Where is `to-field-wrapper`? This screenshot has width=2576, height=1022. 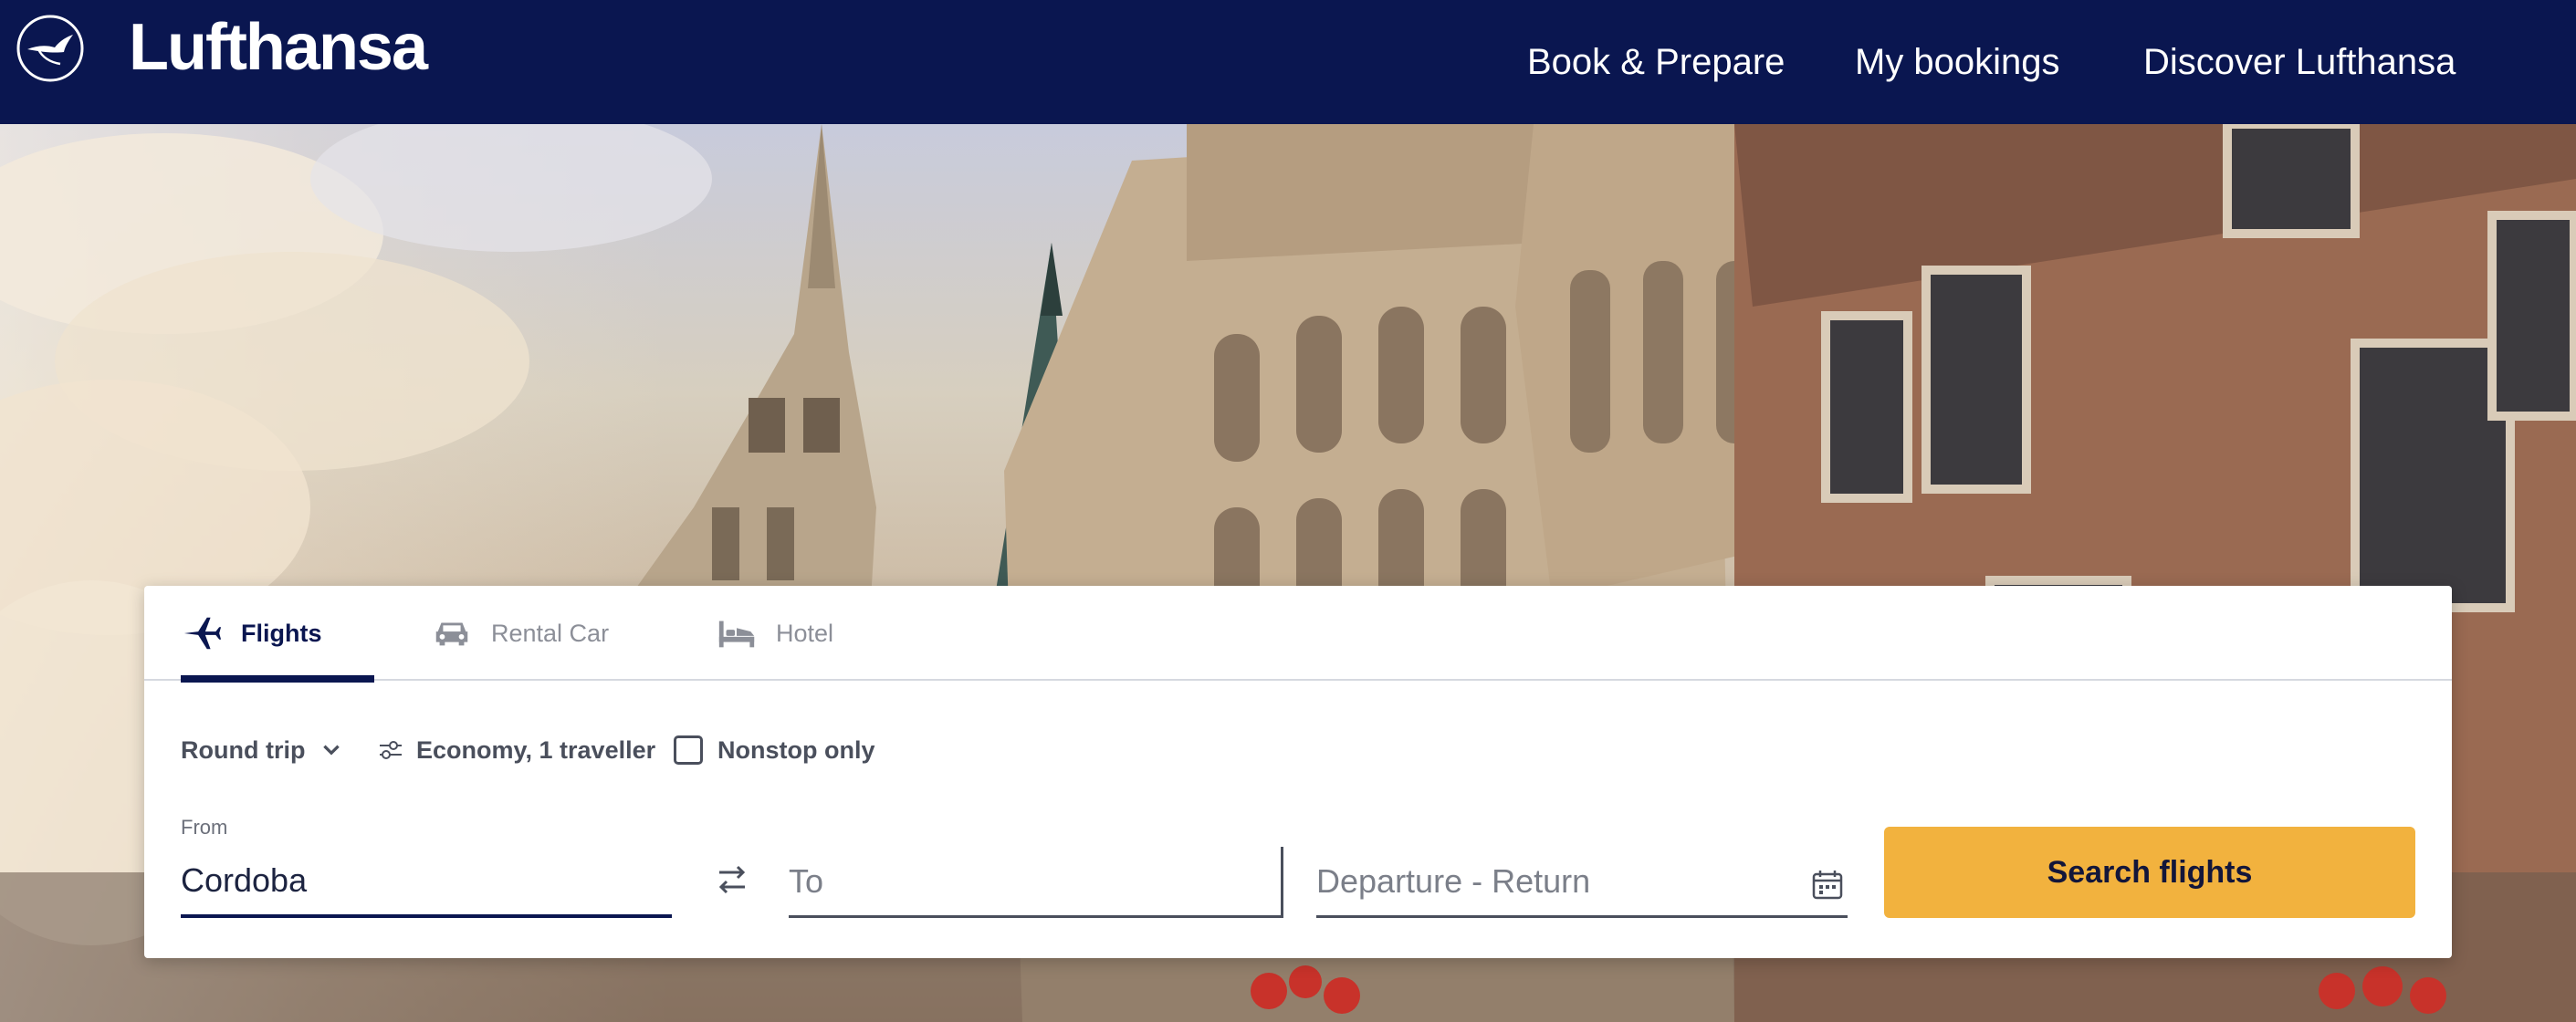
to-field-wrapper is located at coordinates (1036, 882).